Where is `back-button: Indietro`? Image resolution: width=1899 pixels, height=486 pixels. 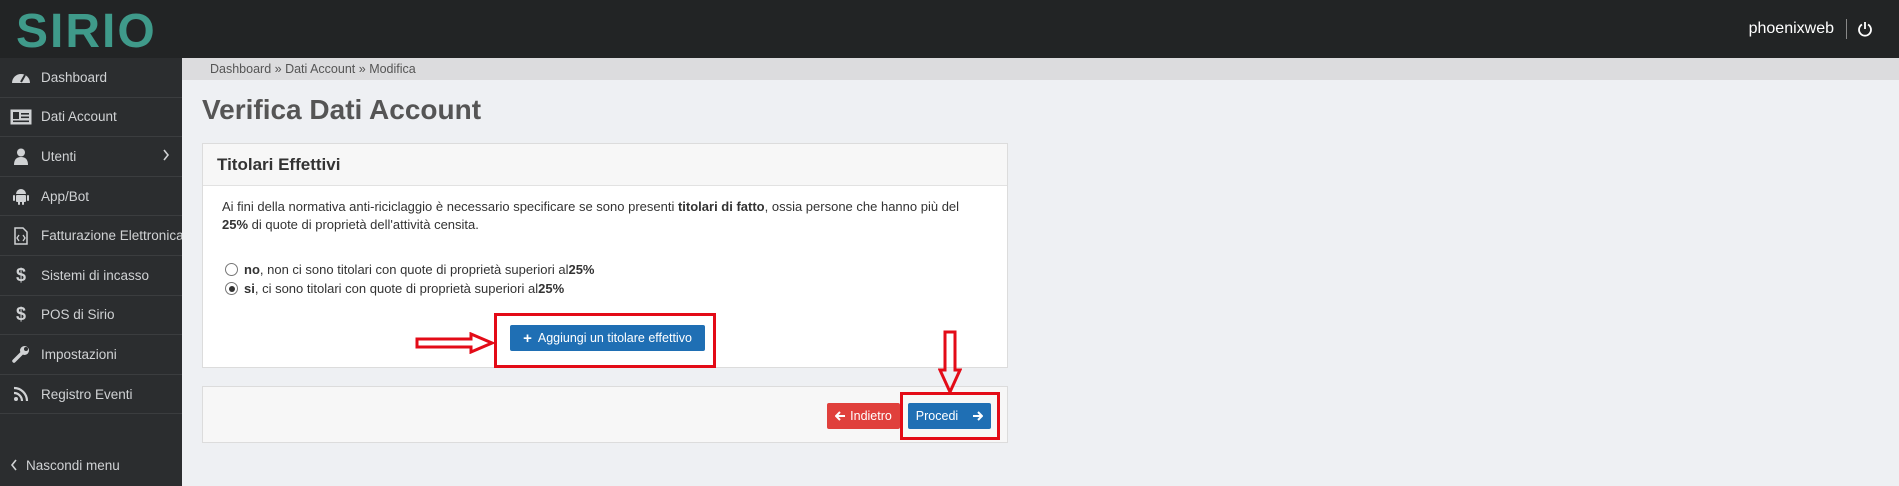 back-button: Indietro is located at coordinates (863, 416).